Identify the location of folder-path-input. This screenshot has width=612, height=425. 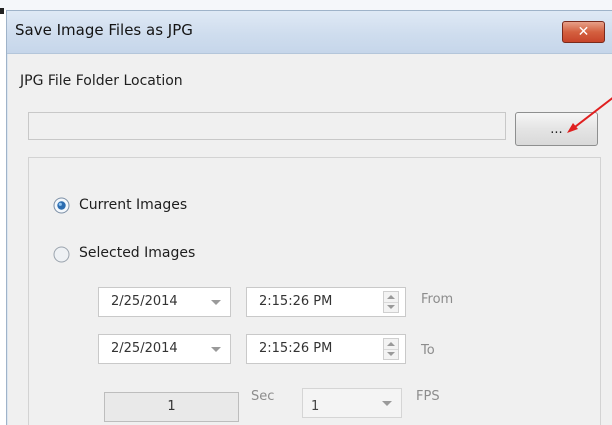
(267, 126).